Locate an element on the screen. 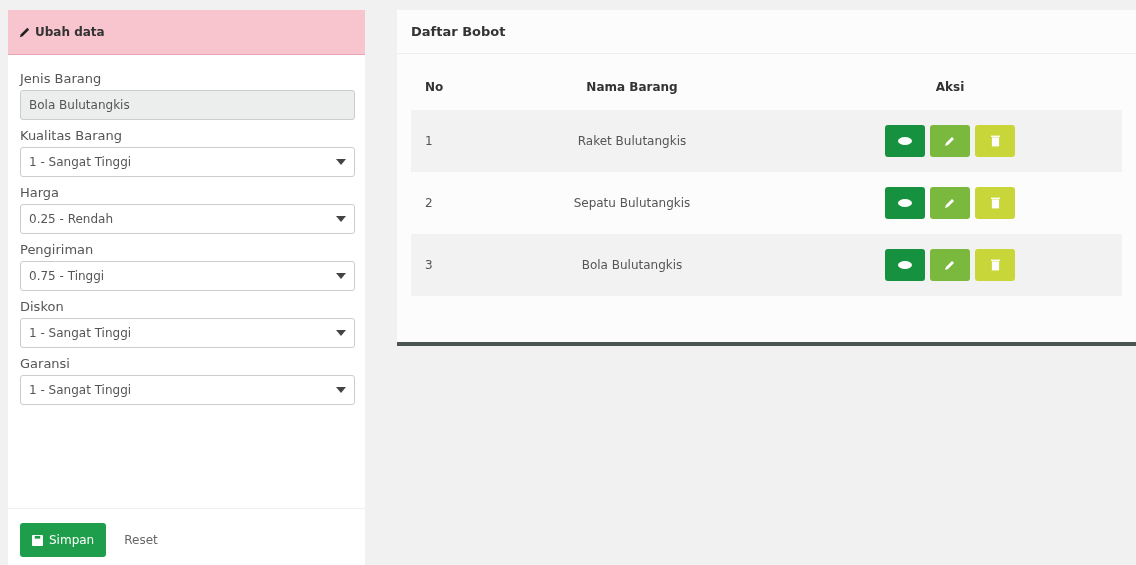 The height and width of the screenshot is (565, 1136). field-label: Jenis Barang is located at coordinates (61, 78).